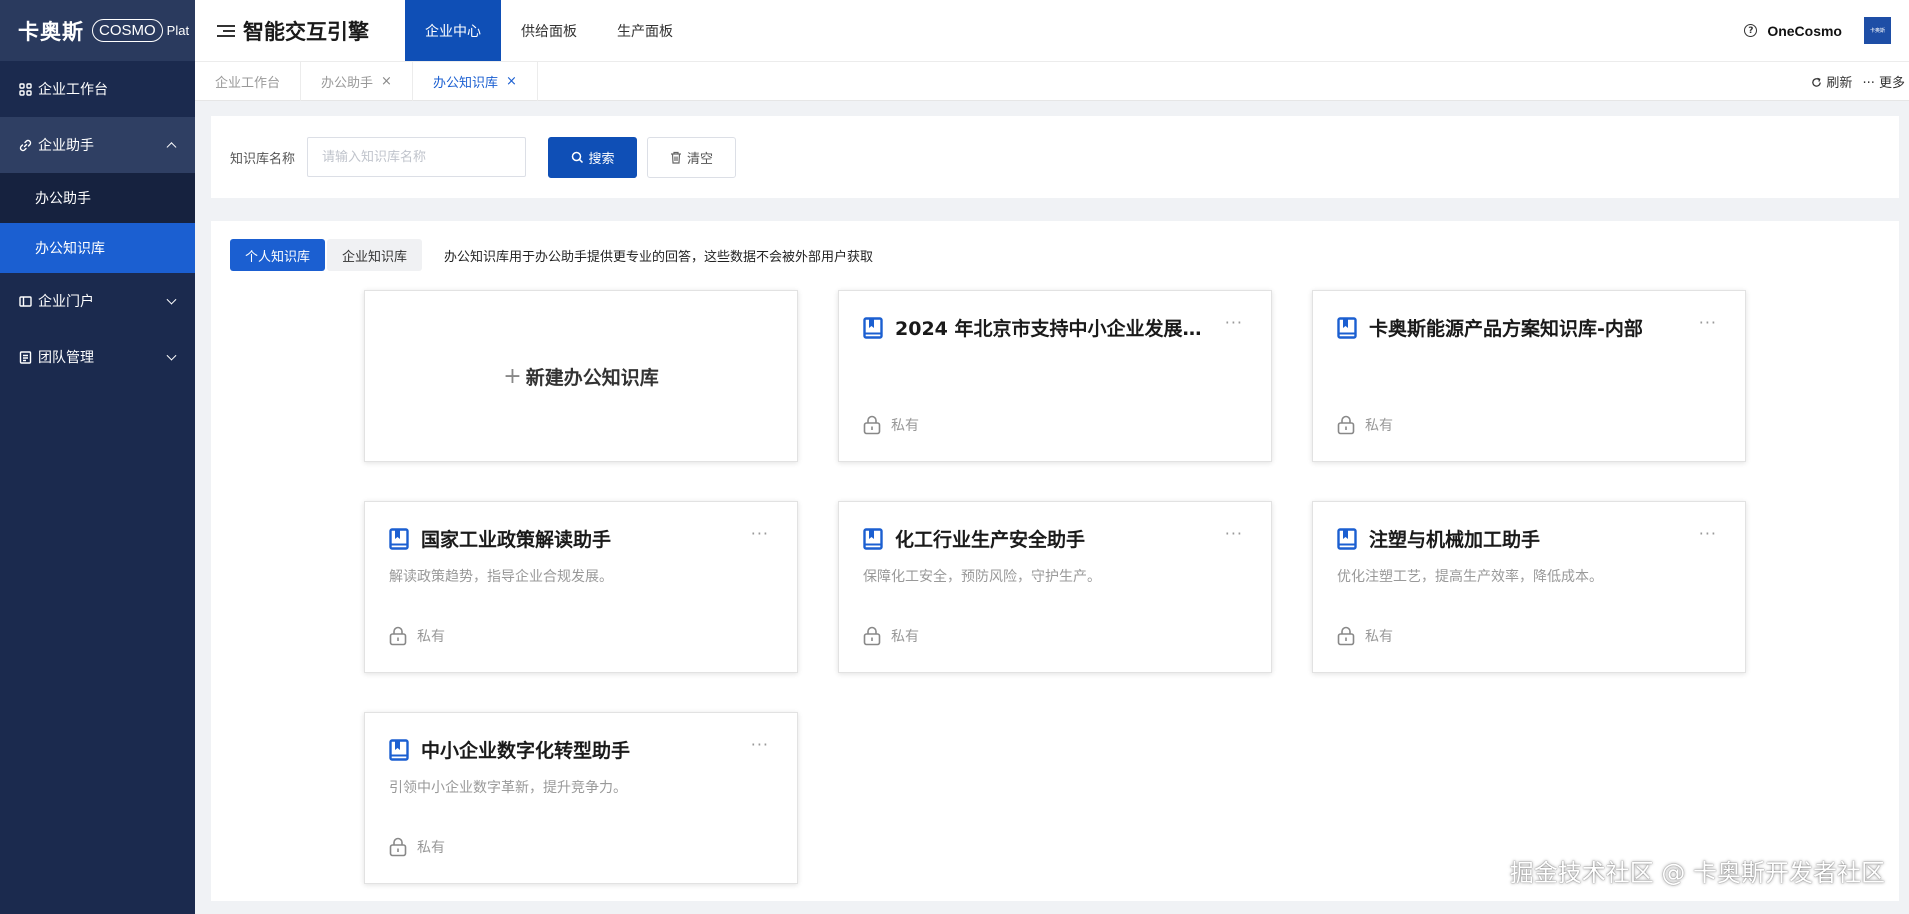  I want to click on card-header: 中小企业数字化转型助手, so click(563, 749).